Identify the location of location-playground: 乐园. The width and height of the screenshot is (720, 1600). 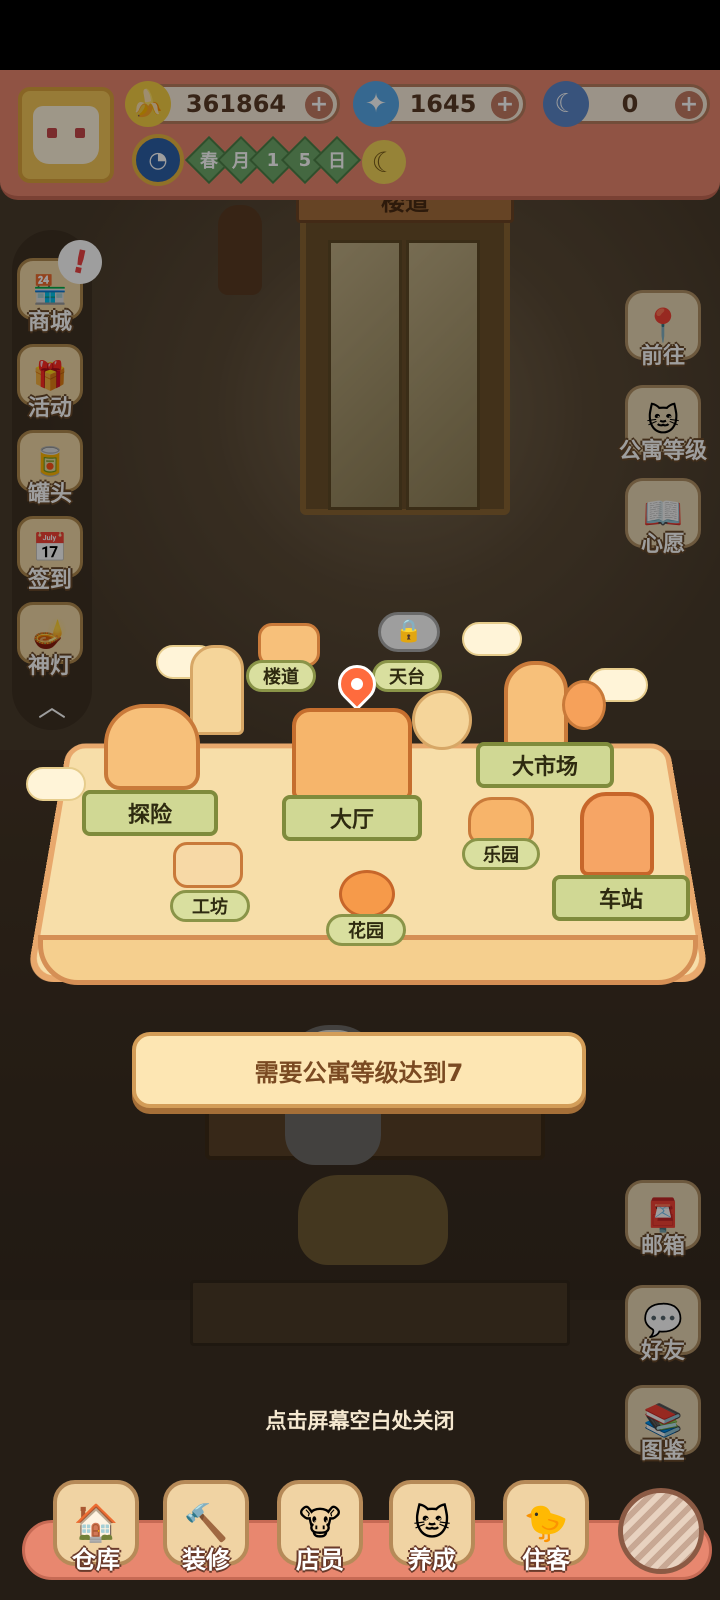
(501, 854).